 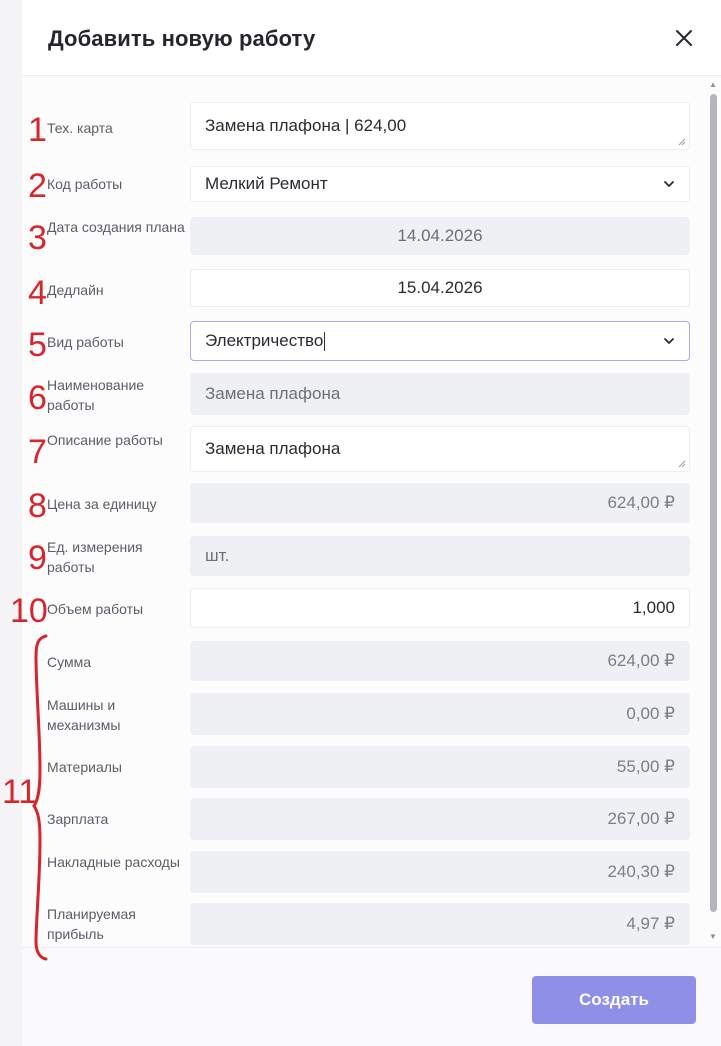 I want to click on annotation-number-7: 7, so click(x=37, y=452).